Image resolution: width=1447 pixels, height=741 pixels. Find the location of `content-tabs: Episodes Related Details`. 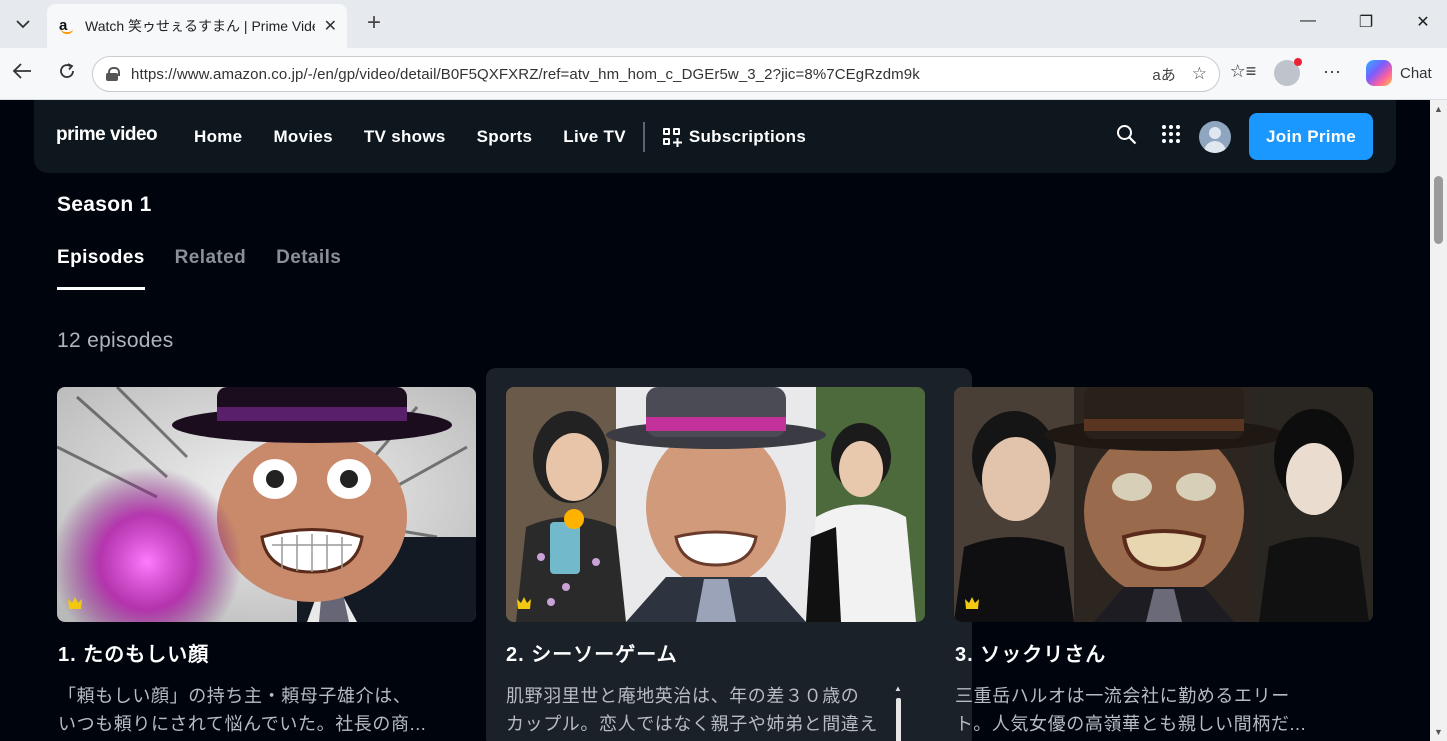

content-tabs: Episodes Related Details is located at coordinates (199, 268).